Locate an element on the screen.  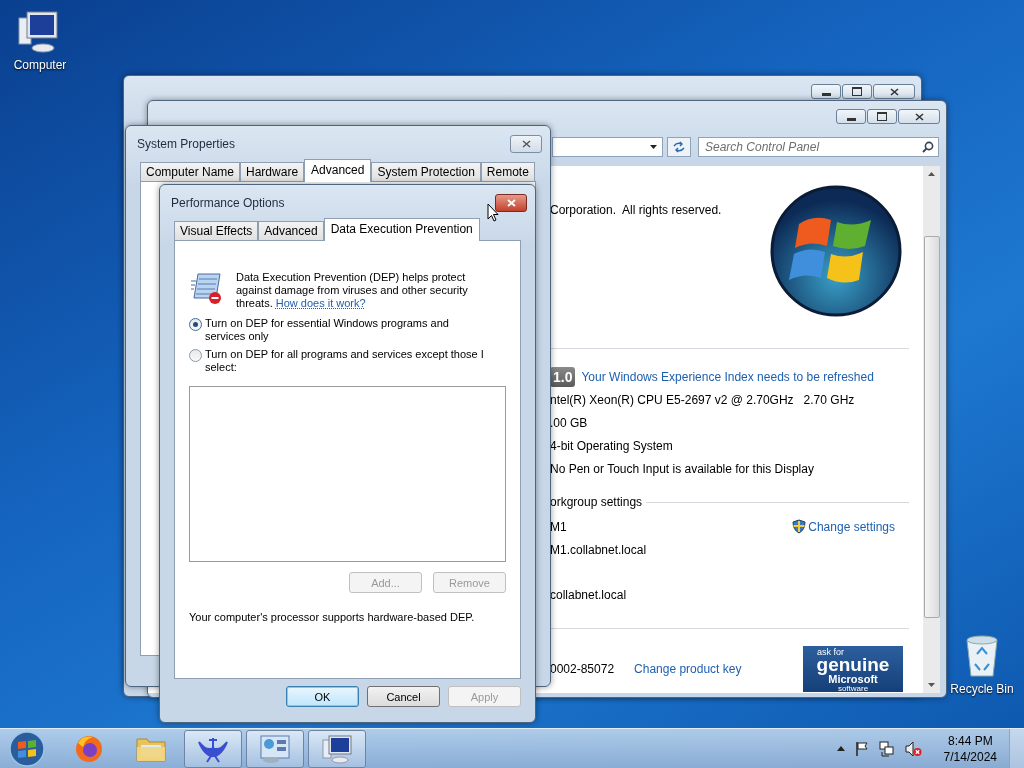
search-field: Search Control Panel is located at coordinates (818, 147).